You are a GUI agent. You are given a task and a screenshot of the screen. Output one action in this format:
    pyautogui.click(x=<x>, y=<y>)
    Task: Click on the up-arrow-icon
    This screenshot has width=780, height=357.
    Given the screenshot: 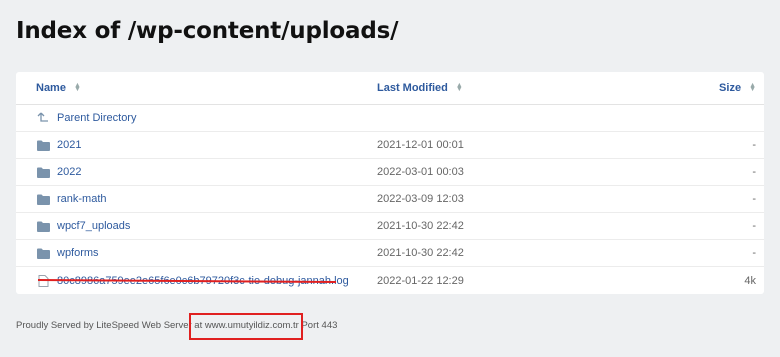 What is the action you would take?
    pyautogui.click(x=43, y=118)
    